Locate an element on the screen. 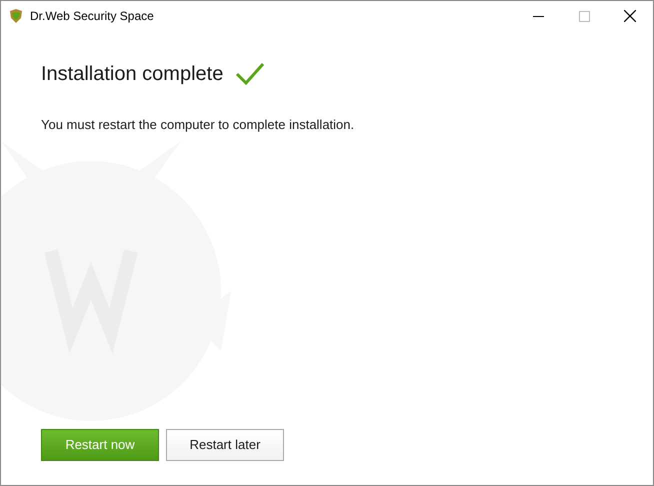  checkmark-icon is located at coordinates (250, 74).